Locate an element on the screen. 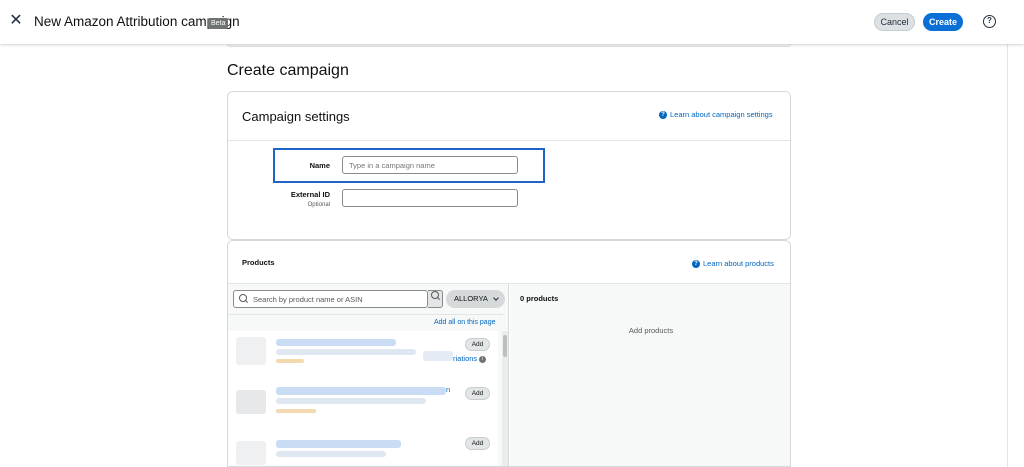 The image size is (1024, 467). view-variations-link: n is located at coordinates (448, 389).